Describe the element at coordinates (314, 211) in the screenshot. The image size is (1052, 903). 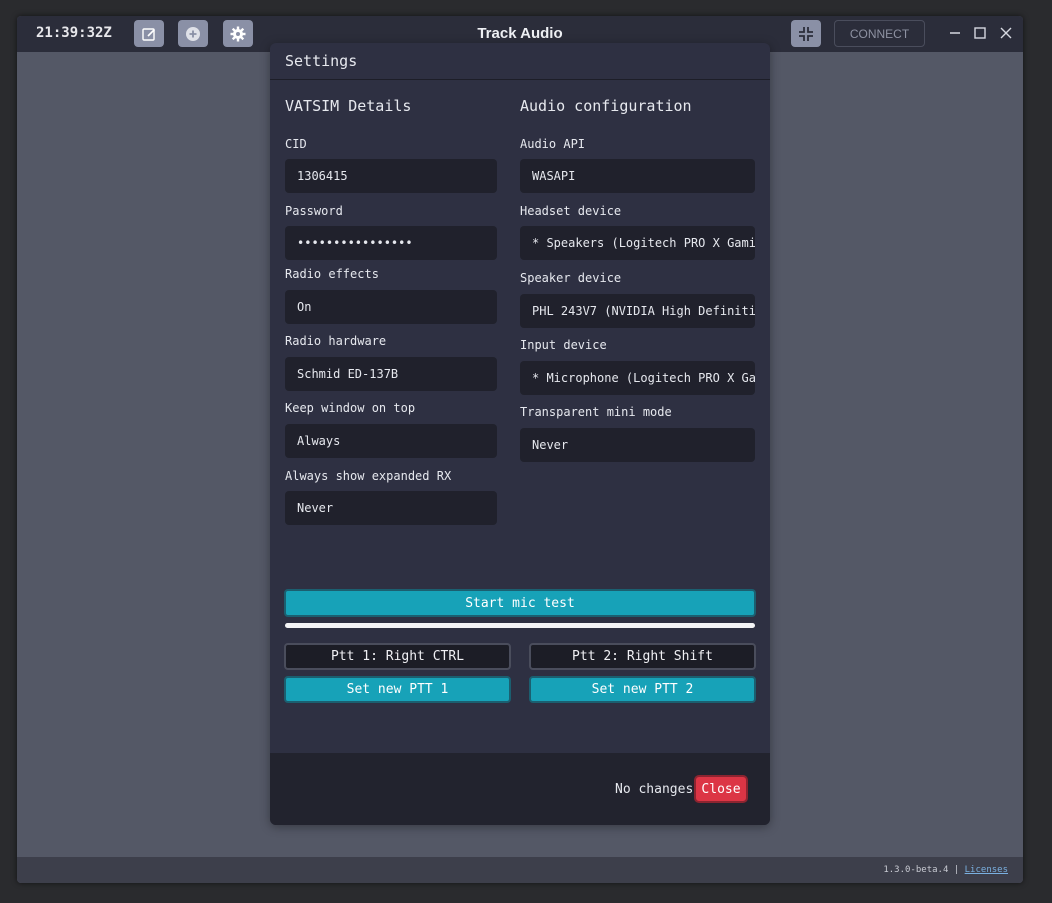
I see `password-label: Password` at that location.